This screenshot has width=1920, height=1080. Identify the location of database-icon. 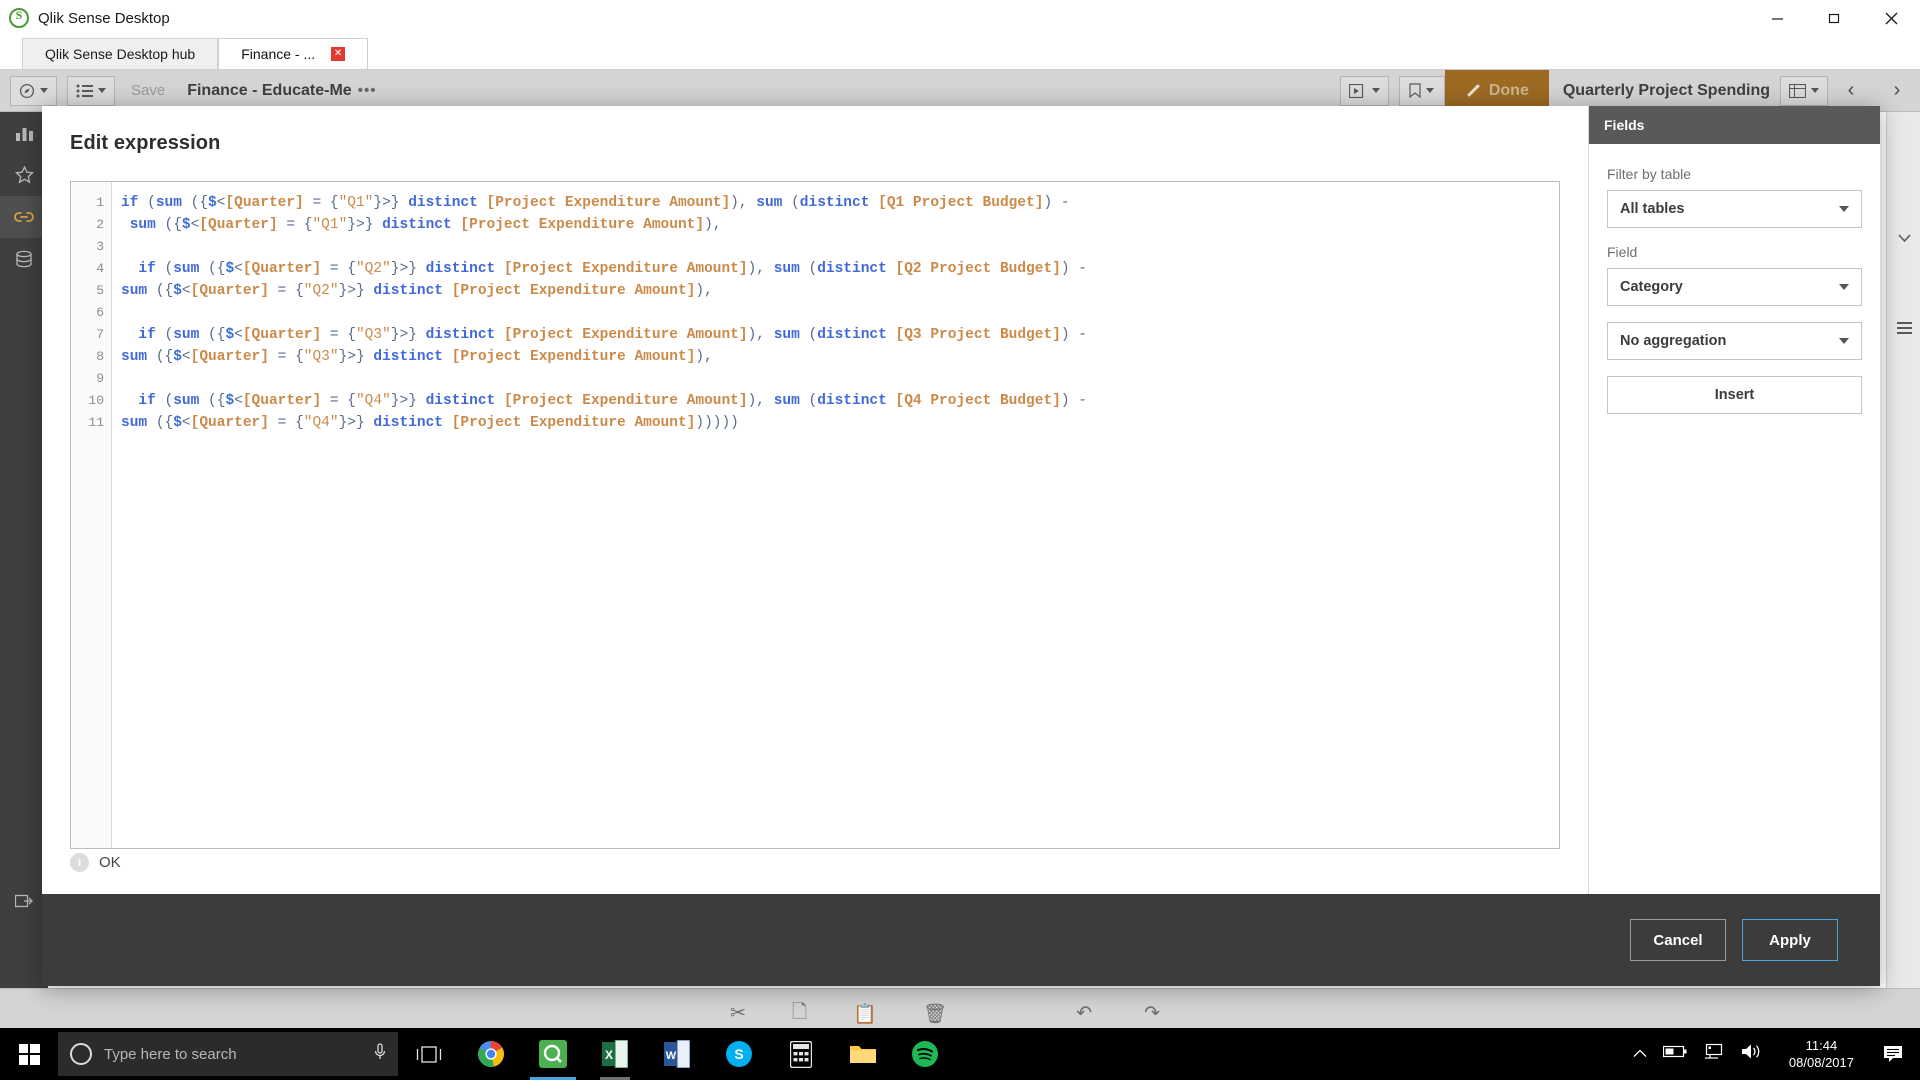
(24, 259).